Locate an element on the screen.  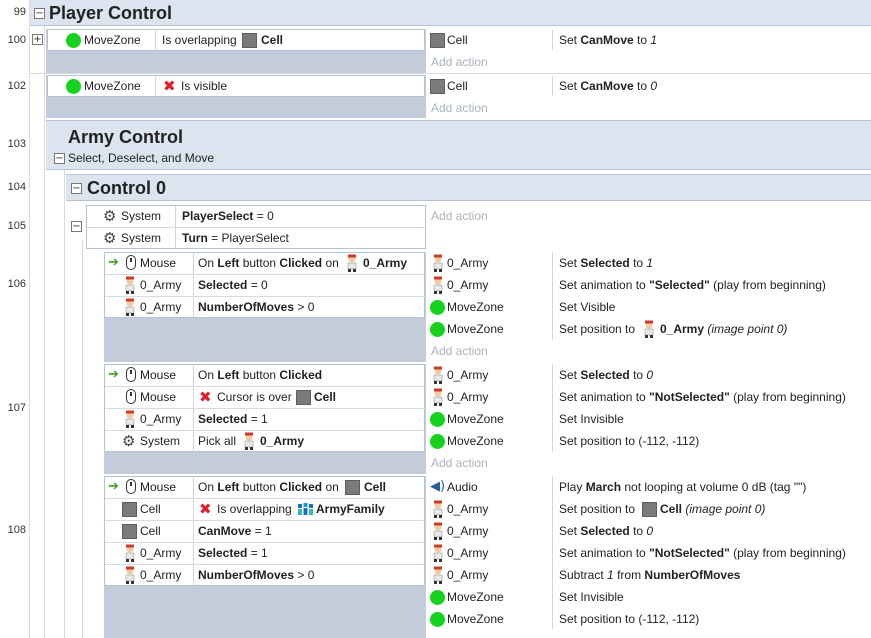
action-object: Audio is located at coordinates (462, 487).